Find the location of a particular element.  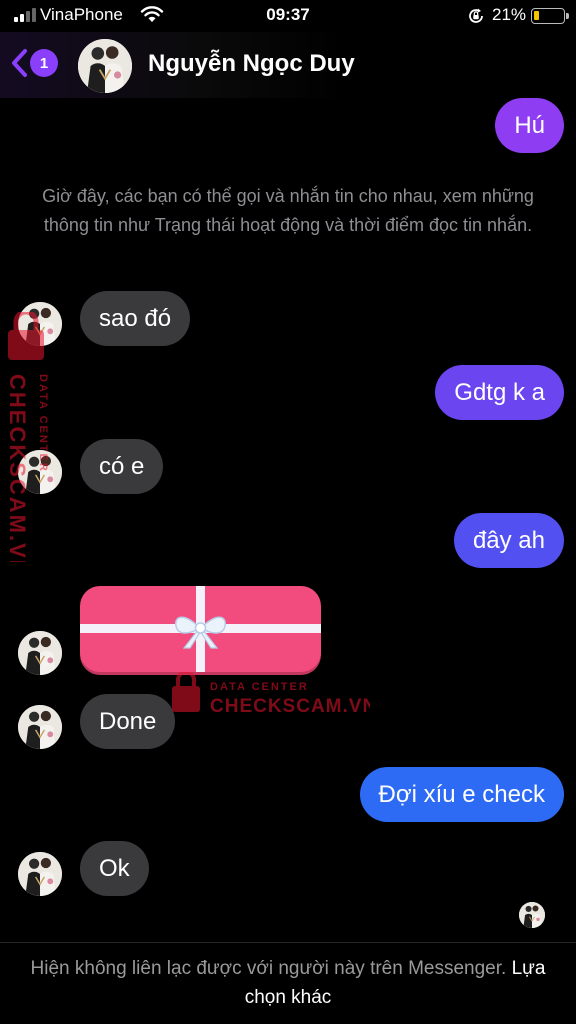

battery-percent: 21% is located at coordinates (509, 14).